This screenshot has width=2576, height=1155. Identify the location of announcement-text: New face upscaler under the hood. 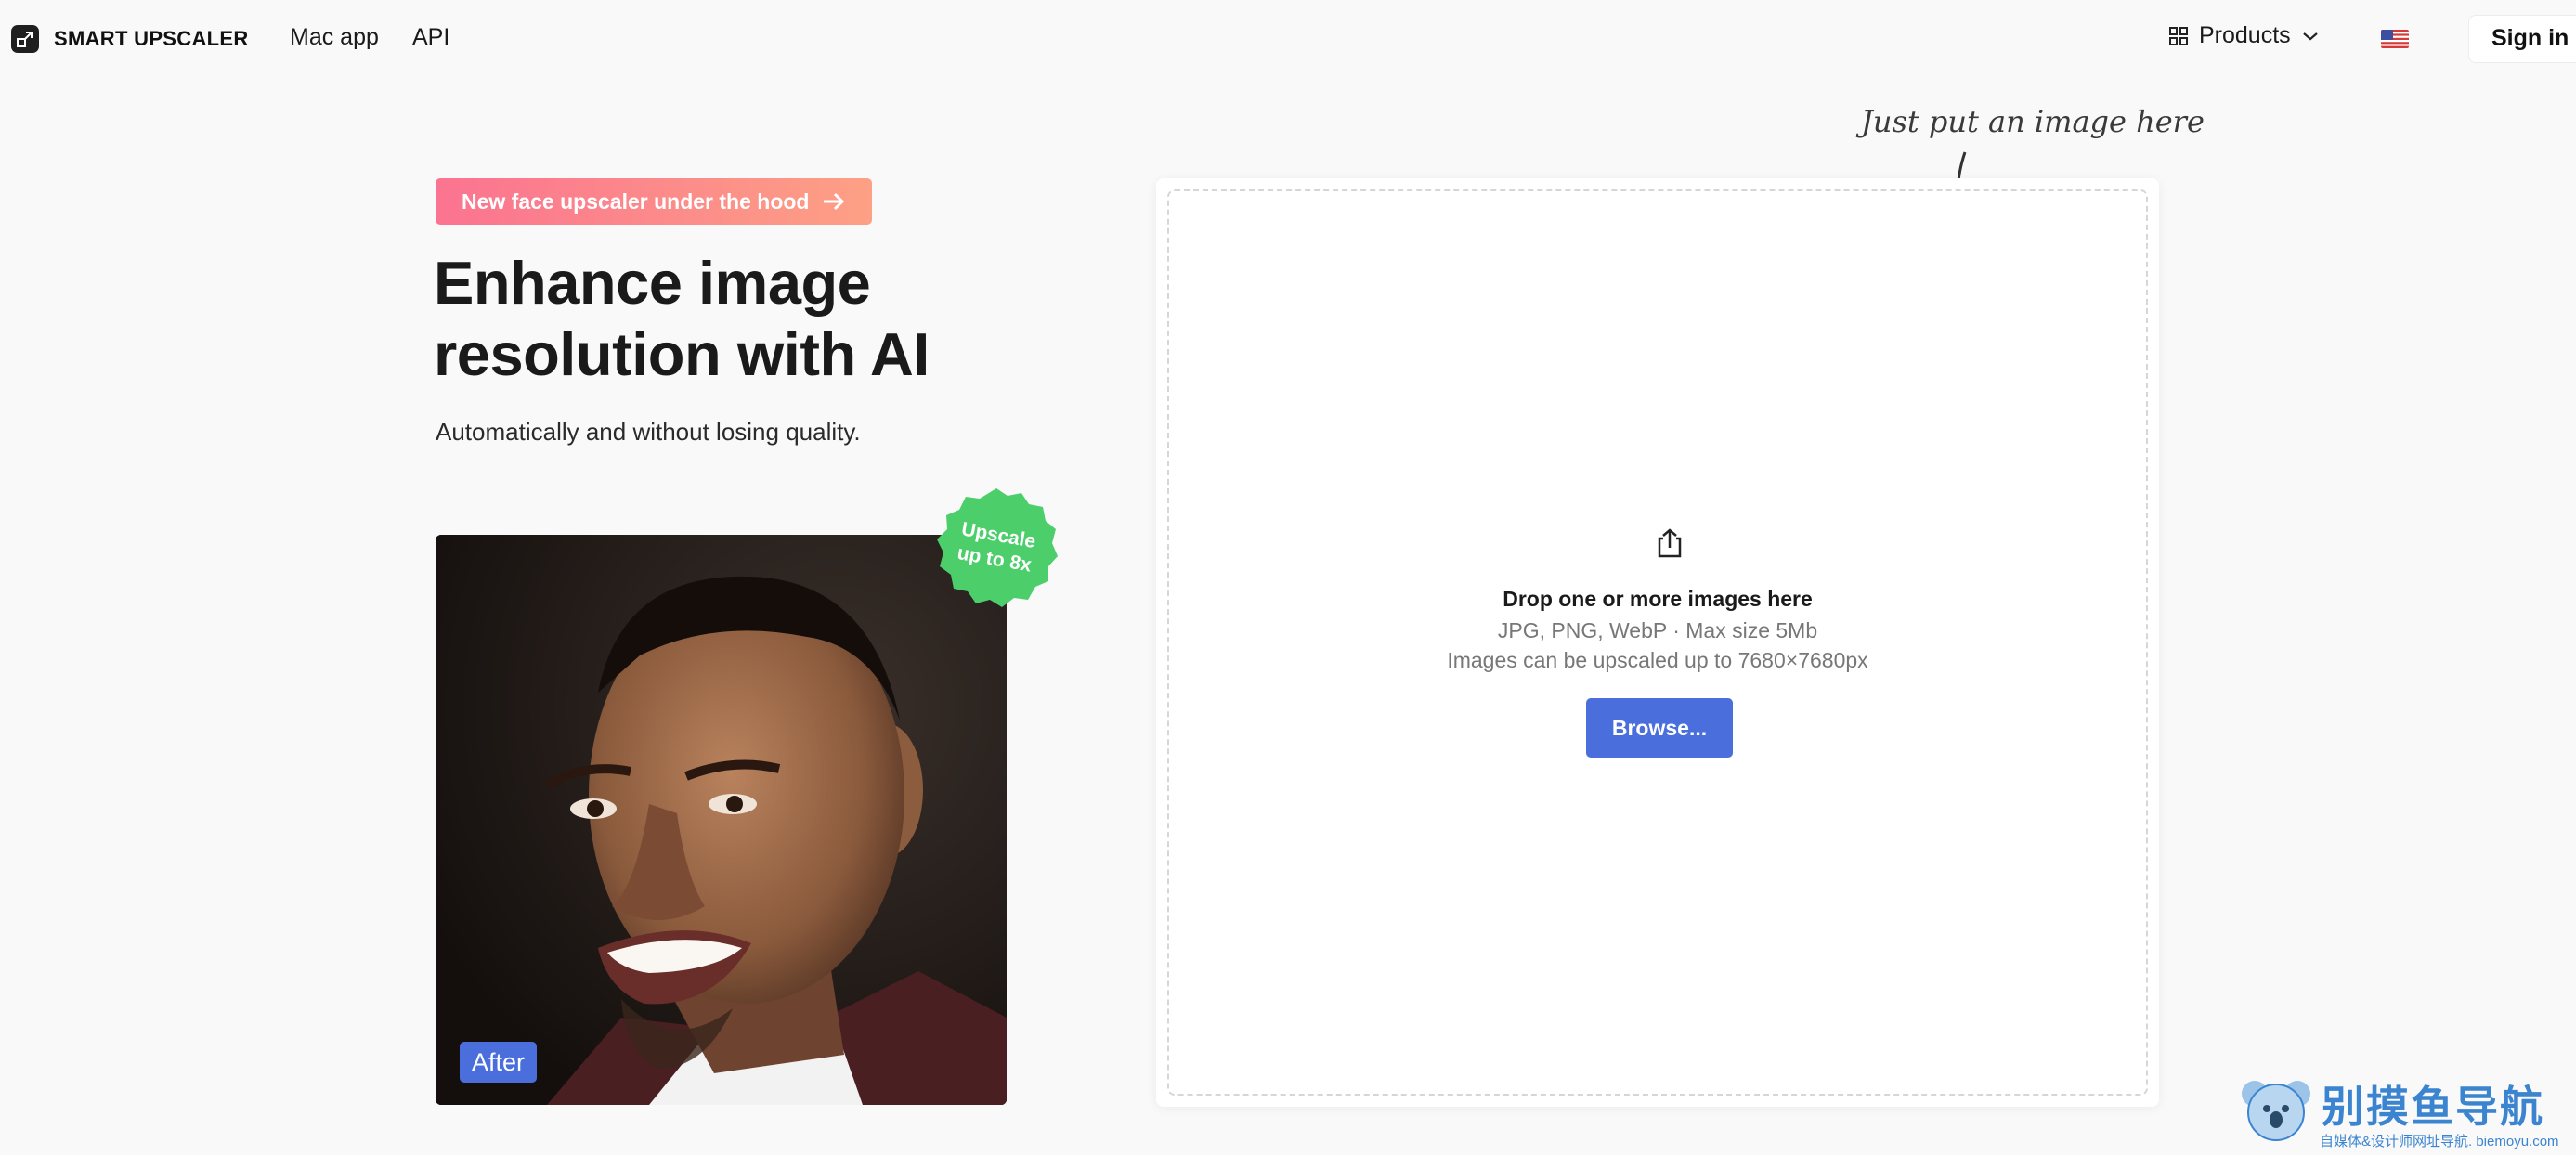
(636, 201).